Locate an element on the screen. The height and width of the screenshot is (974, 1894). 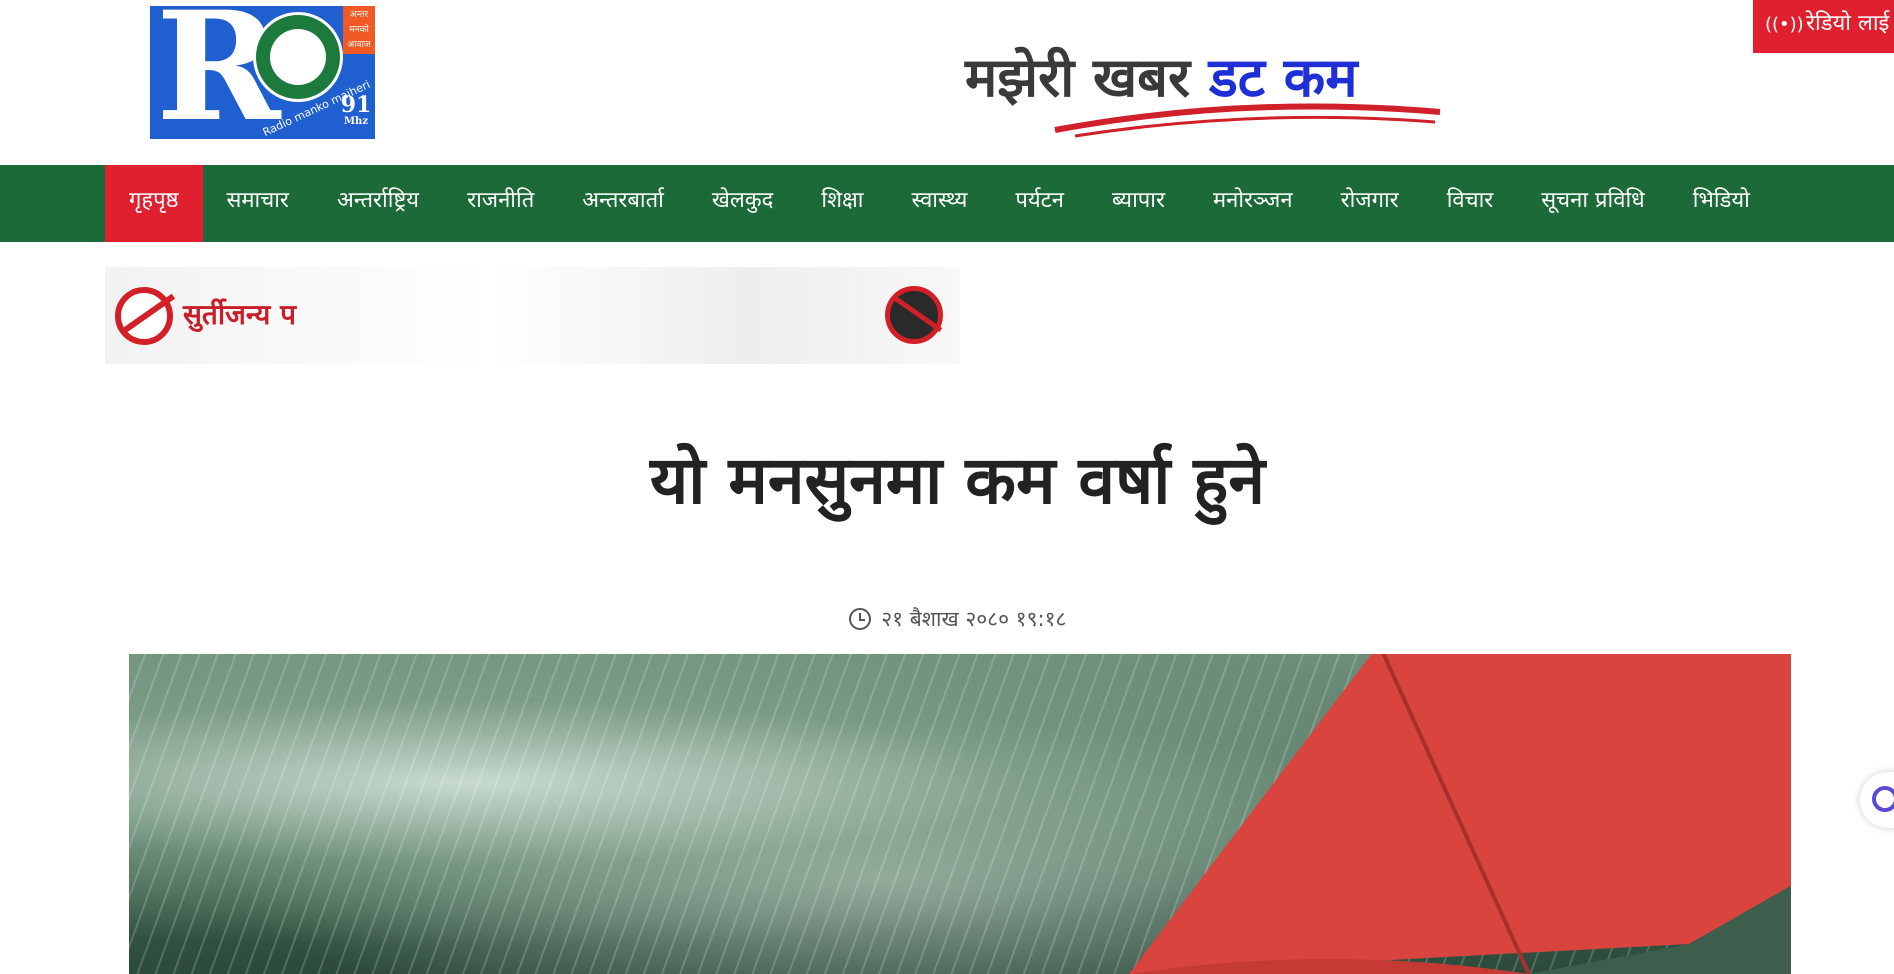
no-tobacco-icon is located at coordinates (914, 315).